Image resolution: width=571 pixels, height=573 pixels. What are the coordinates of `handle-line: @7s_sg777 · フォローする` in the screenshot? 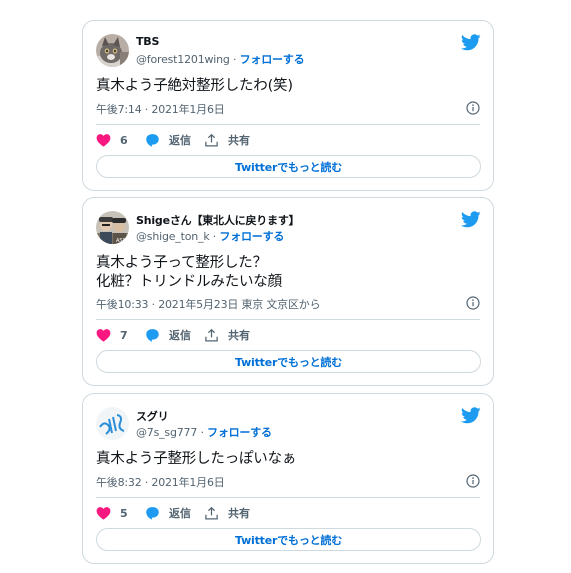 It's located at (204, 432).